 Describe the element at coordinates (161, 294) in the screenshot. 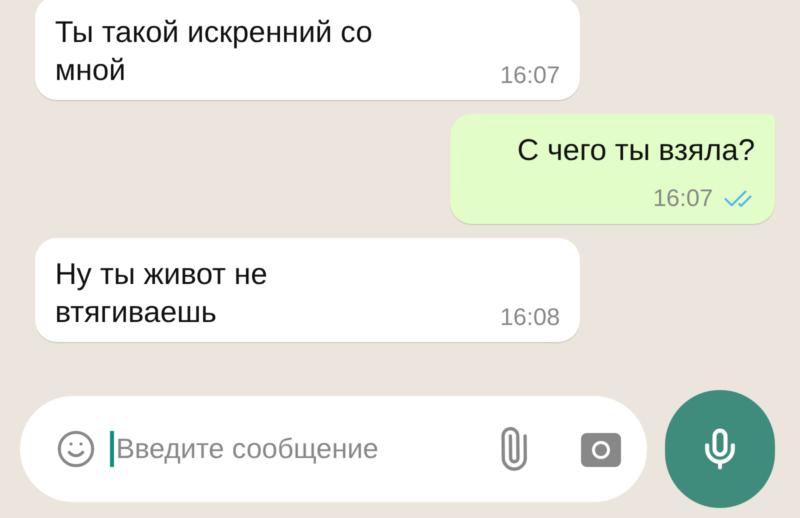

I see `message-text: Ну ты живот не втягиваешь` at that location.